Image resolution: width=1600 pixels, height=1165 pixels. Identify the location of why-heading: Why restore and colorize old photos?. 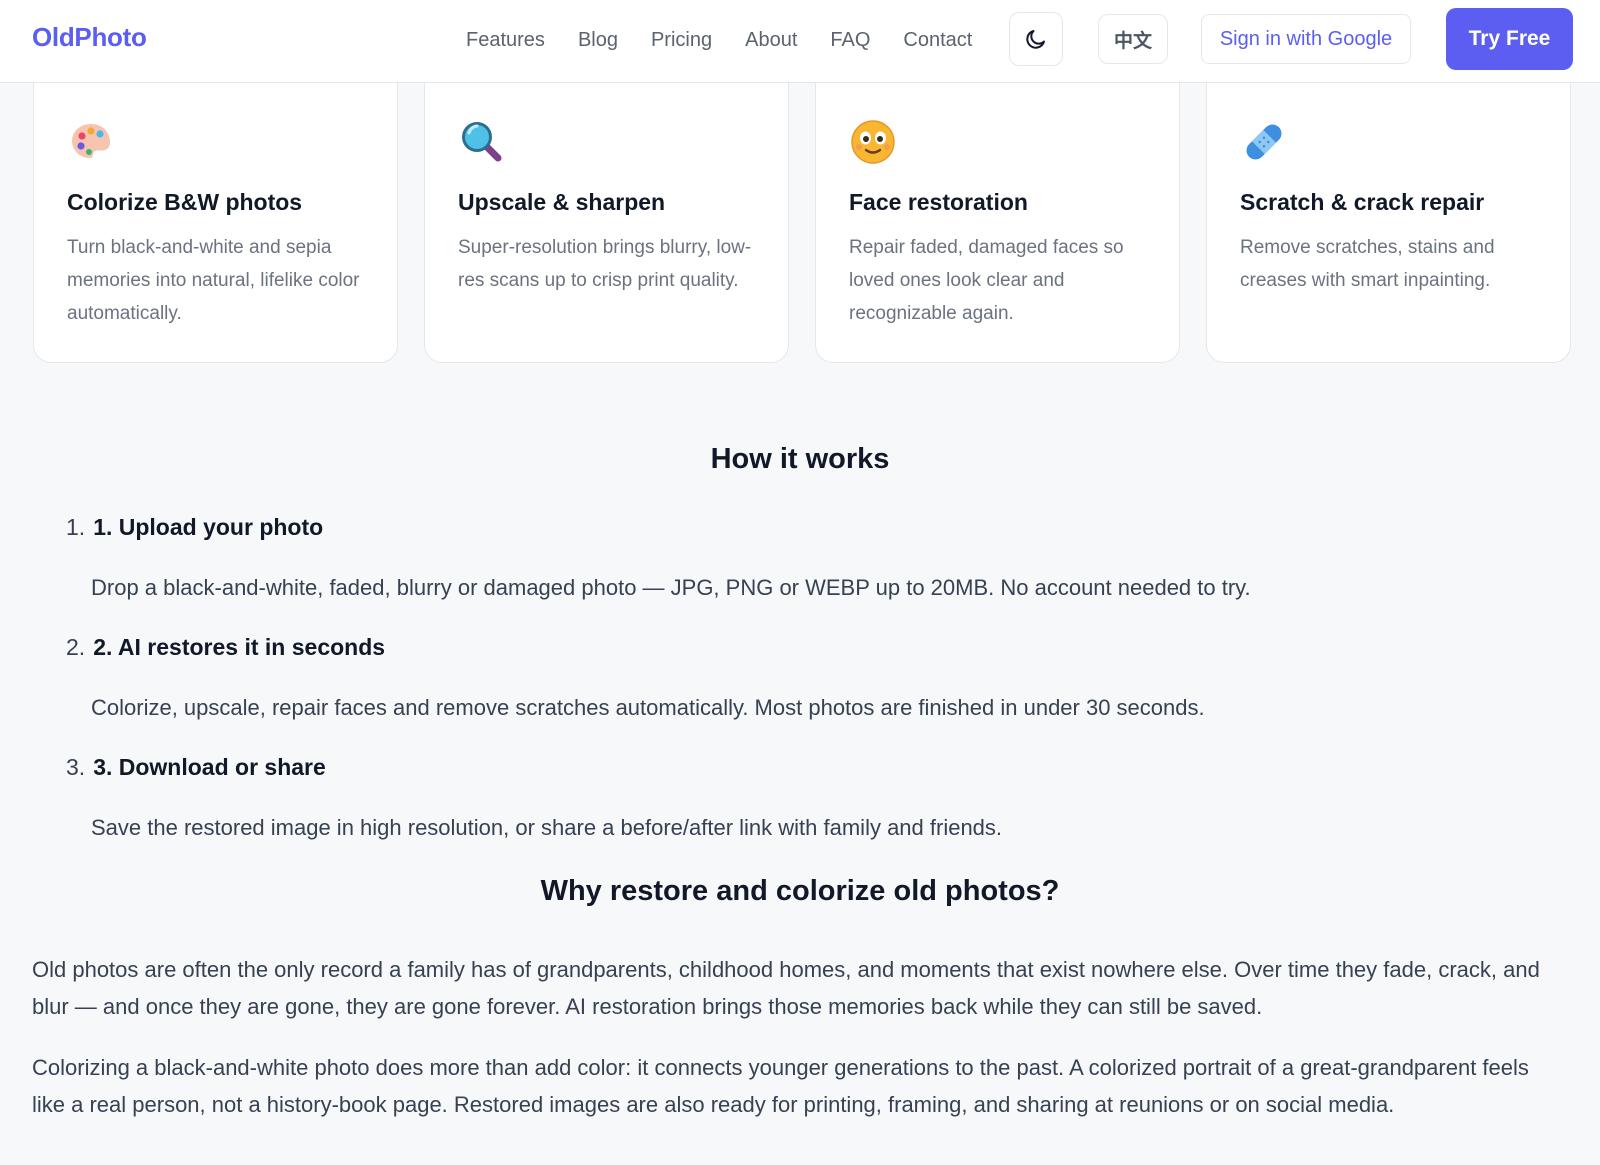
(800, 891).